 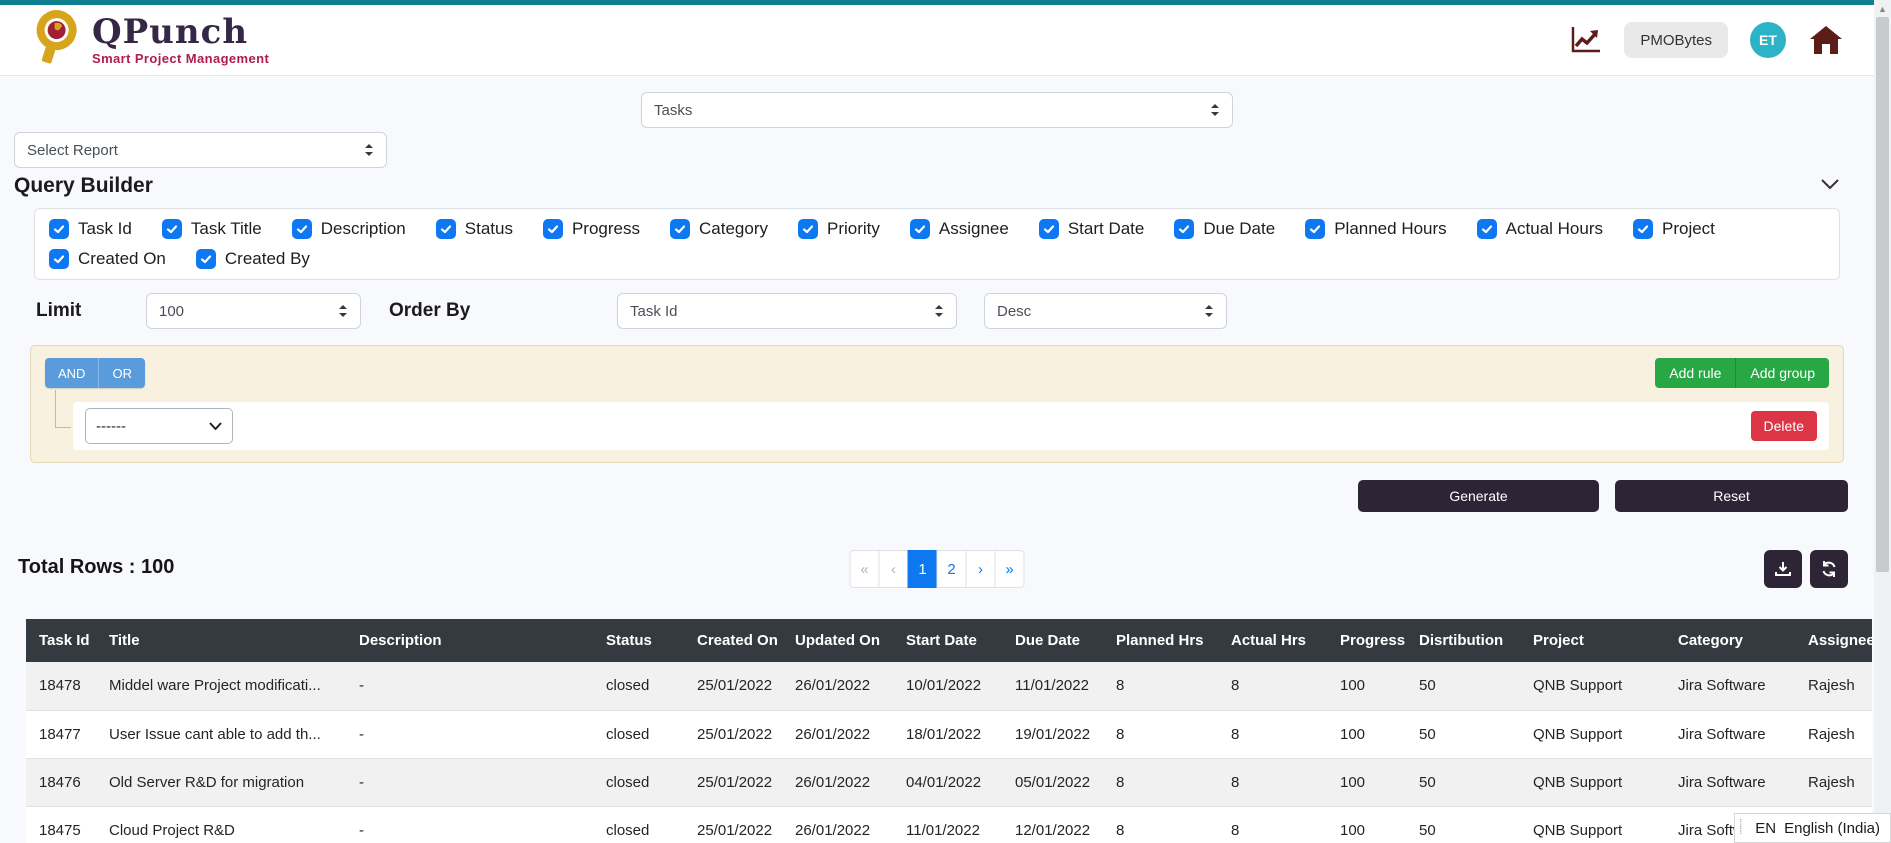 I want to click on scrollbar-thumb, so click(x=1882, y=294).